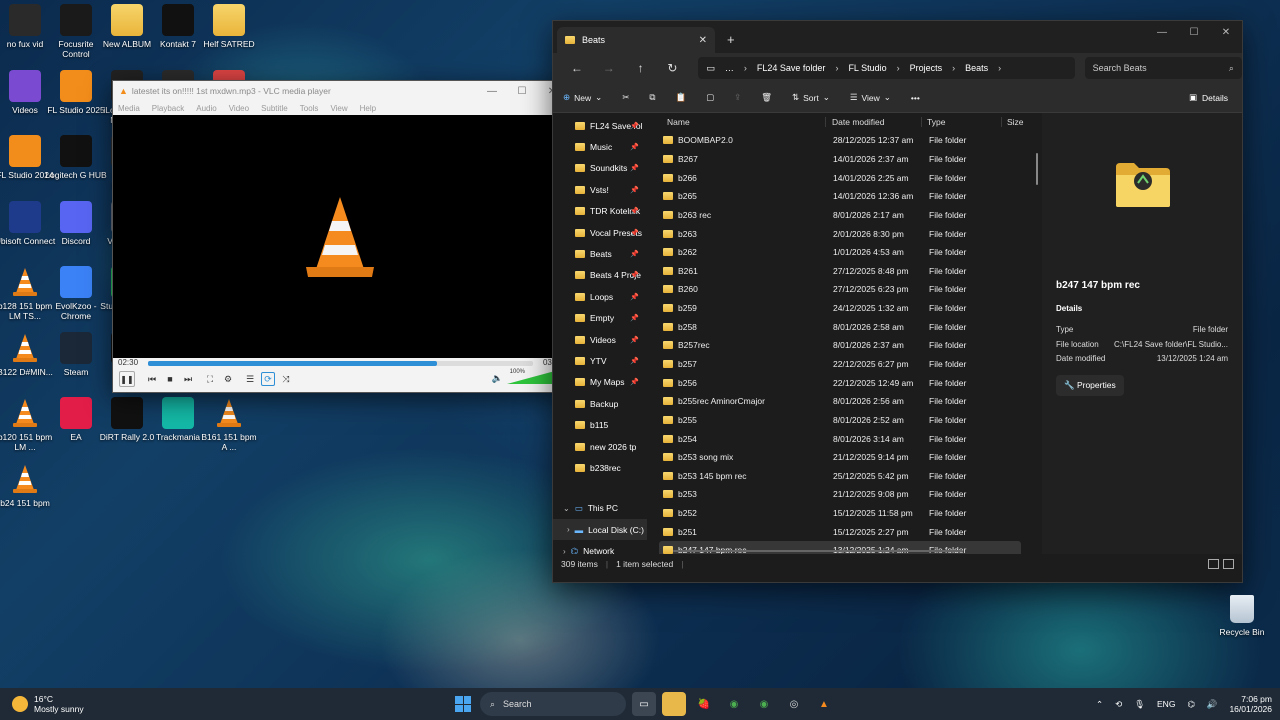 This screenshot has width=1280, height=720. Describe the element at coordinates (566, 508) in the screenshot. I see `chevron-icon: ⌄` at that location.